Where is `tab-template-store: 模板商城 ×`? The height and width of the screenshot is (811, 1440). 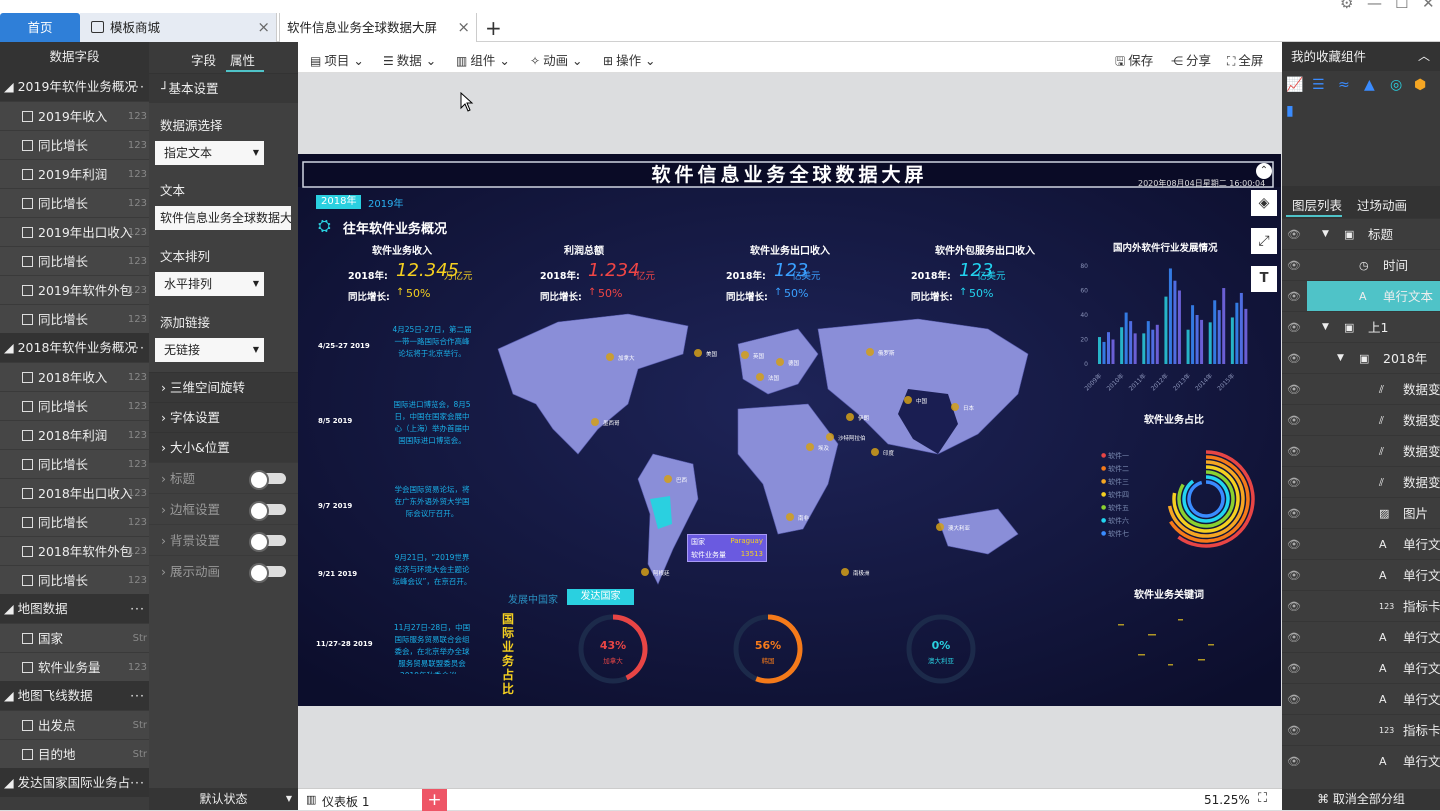
tab-template-store: 模板商城 × is located at coordinates (178, 27).